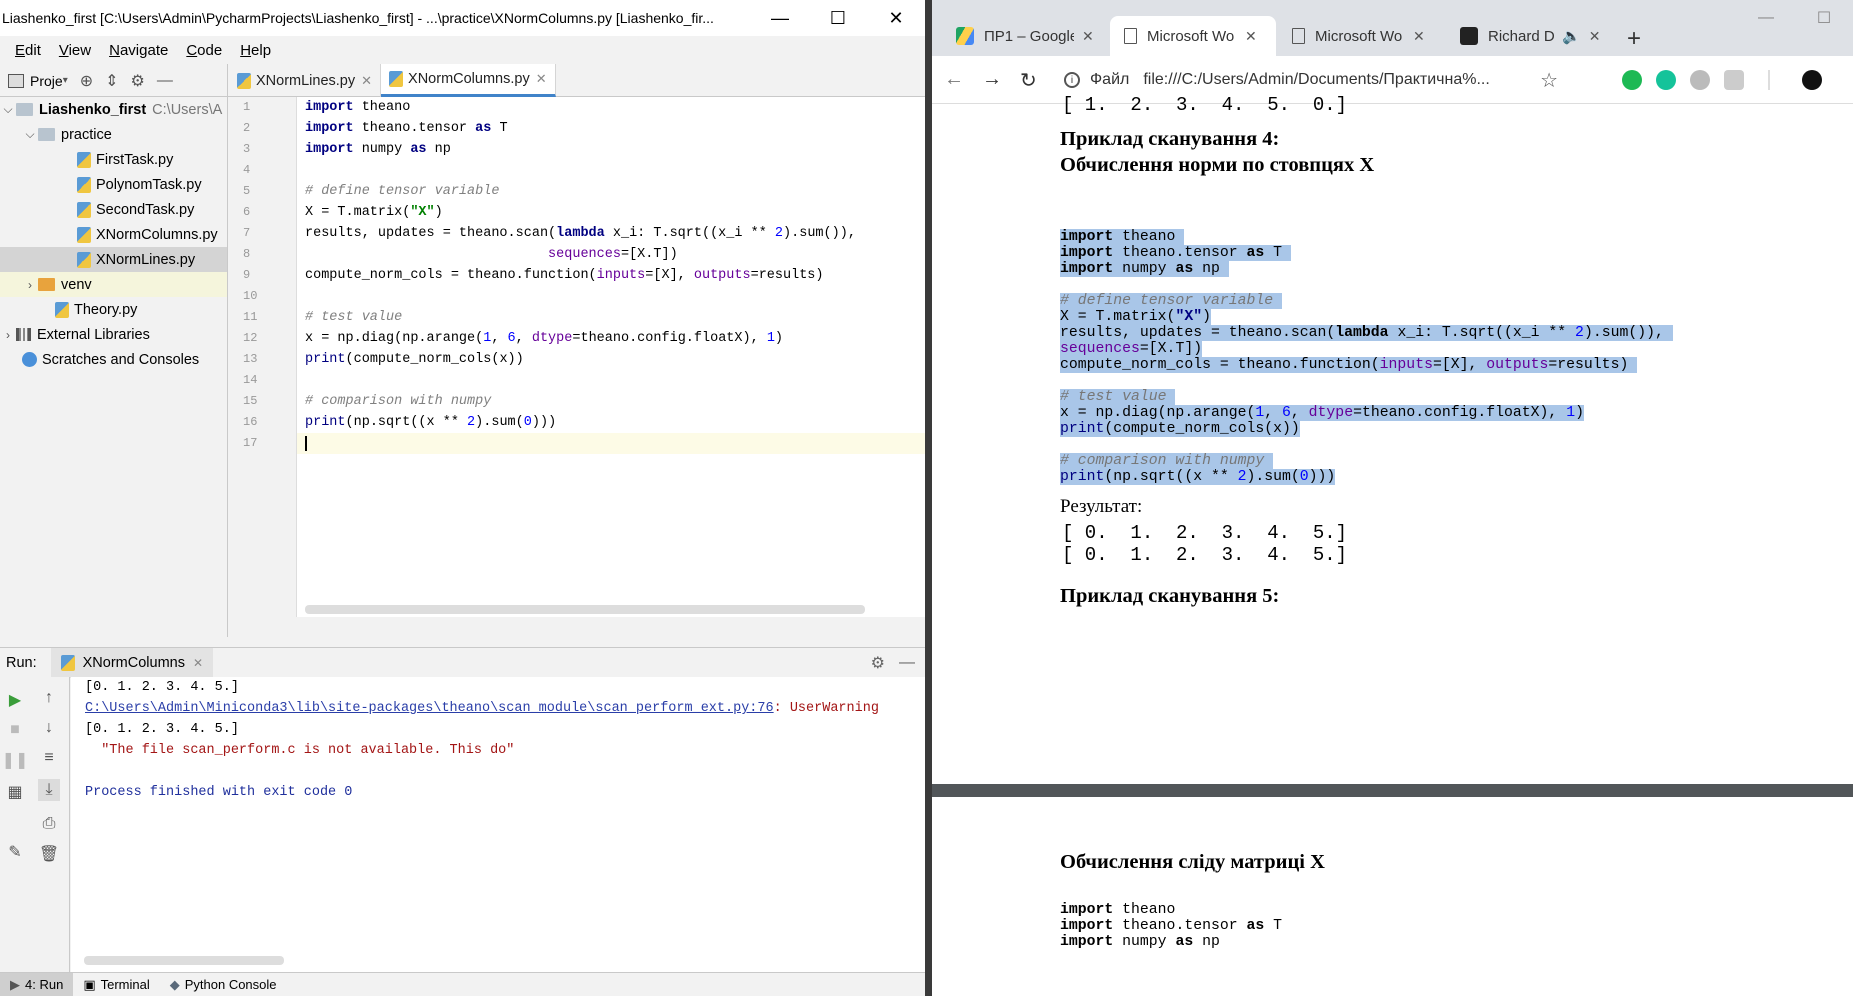 This screenshot has width=1853, height=996. Describe the element at coordinates (184, 960) in the screenshot. I see `console-scrollbar` at that location.